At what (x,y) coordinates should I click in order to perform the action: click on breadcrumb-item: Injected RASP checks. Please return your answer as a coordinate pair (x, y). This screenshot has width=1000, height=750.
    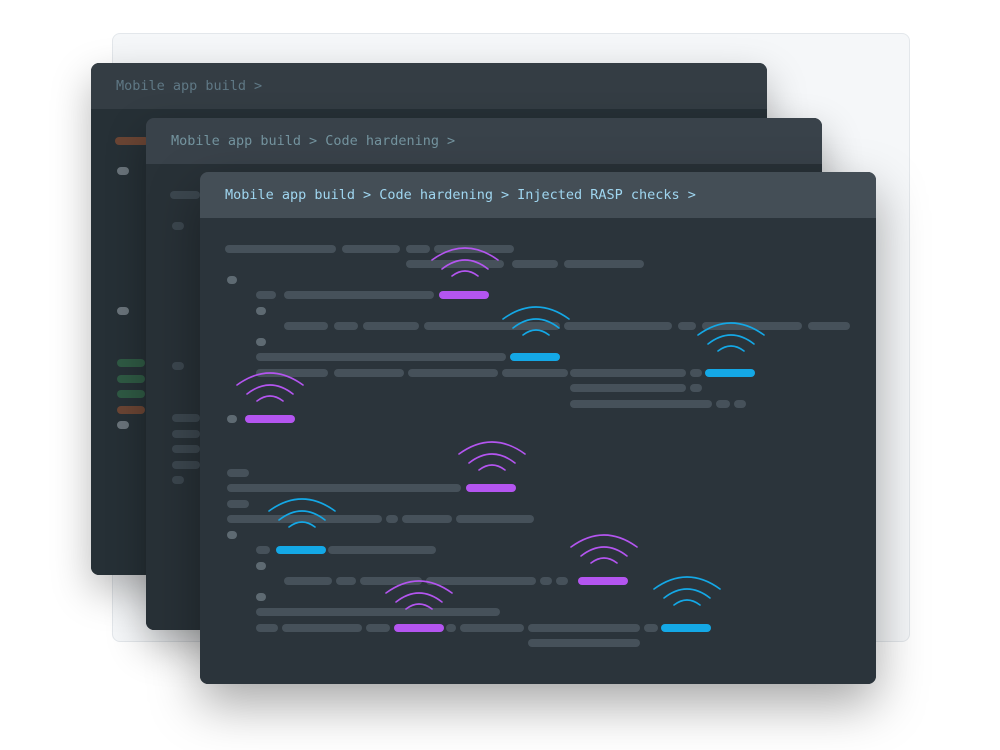
    Looking at the image, I should click on (598, 195).